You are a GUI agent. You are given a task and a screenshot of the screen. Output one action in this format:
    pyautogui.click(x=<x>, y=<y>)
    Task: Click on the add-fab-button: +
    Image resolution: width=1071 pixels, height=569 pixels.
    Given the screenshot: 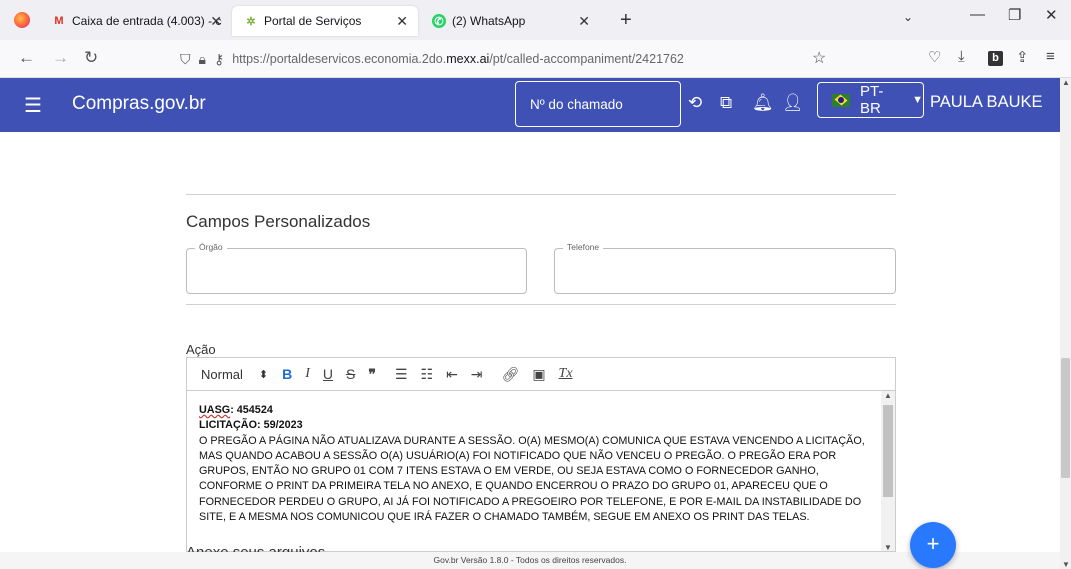 What is the action you would take?
    pyautogui.click(x=933, y=545)
    